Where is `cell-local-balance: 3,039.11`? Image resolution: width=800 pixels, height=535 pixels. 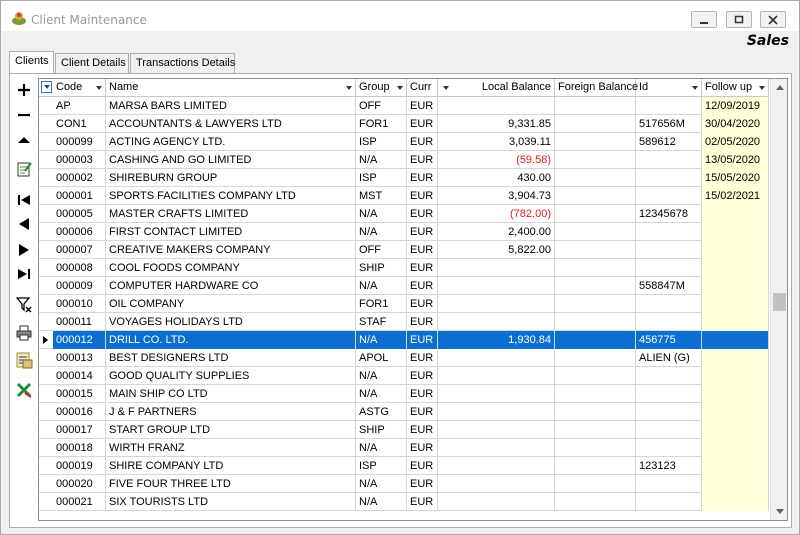
cell-local-balance: 3,039.11 is located at coordinates (496, 142).